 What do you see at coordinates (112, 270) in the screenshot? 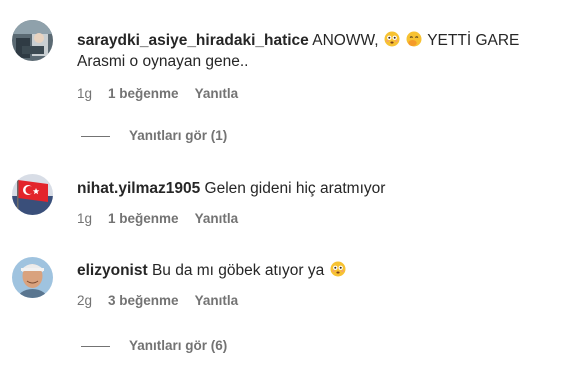
I see `comment-username: elizyonist` at bounding box center [112, 270].